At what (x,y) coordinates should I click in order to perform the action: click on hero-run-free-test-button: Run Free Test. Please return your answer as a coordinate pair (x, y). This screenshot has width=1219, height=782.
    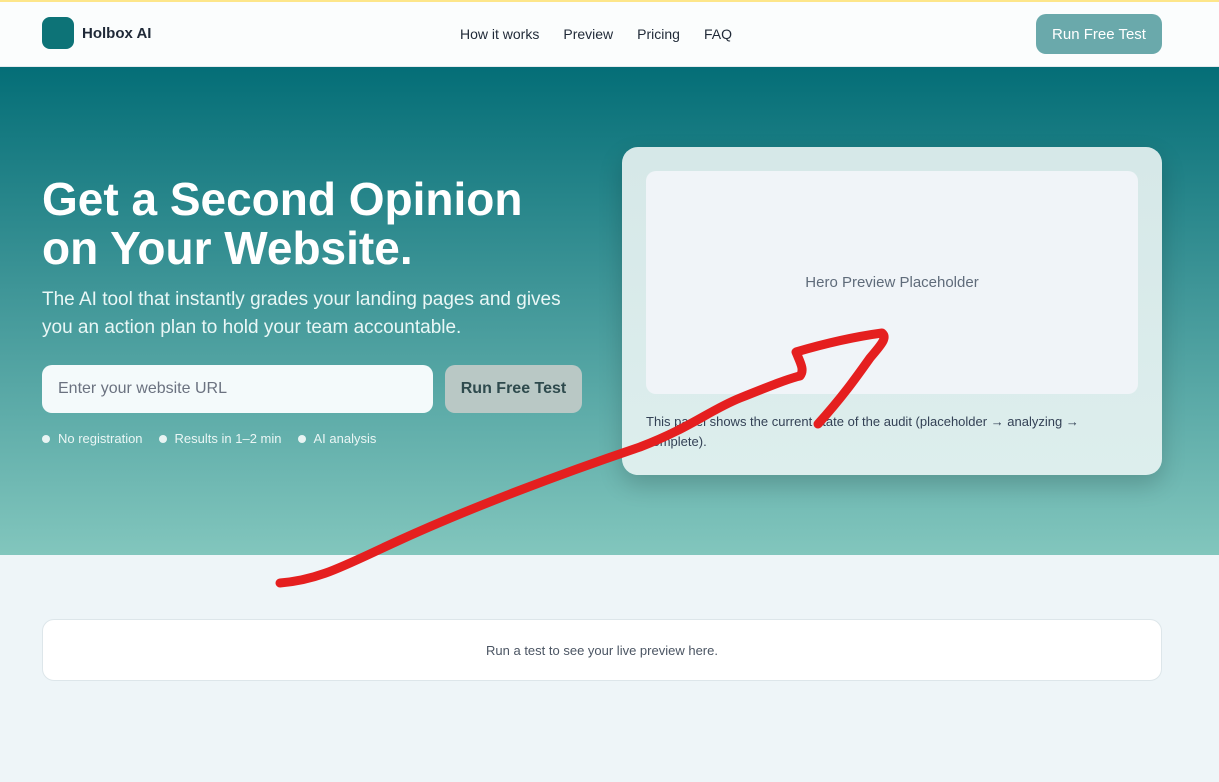
    Looking at the image, I should click on (513, 389).